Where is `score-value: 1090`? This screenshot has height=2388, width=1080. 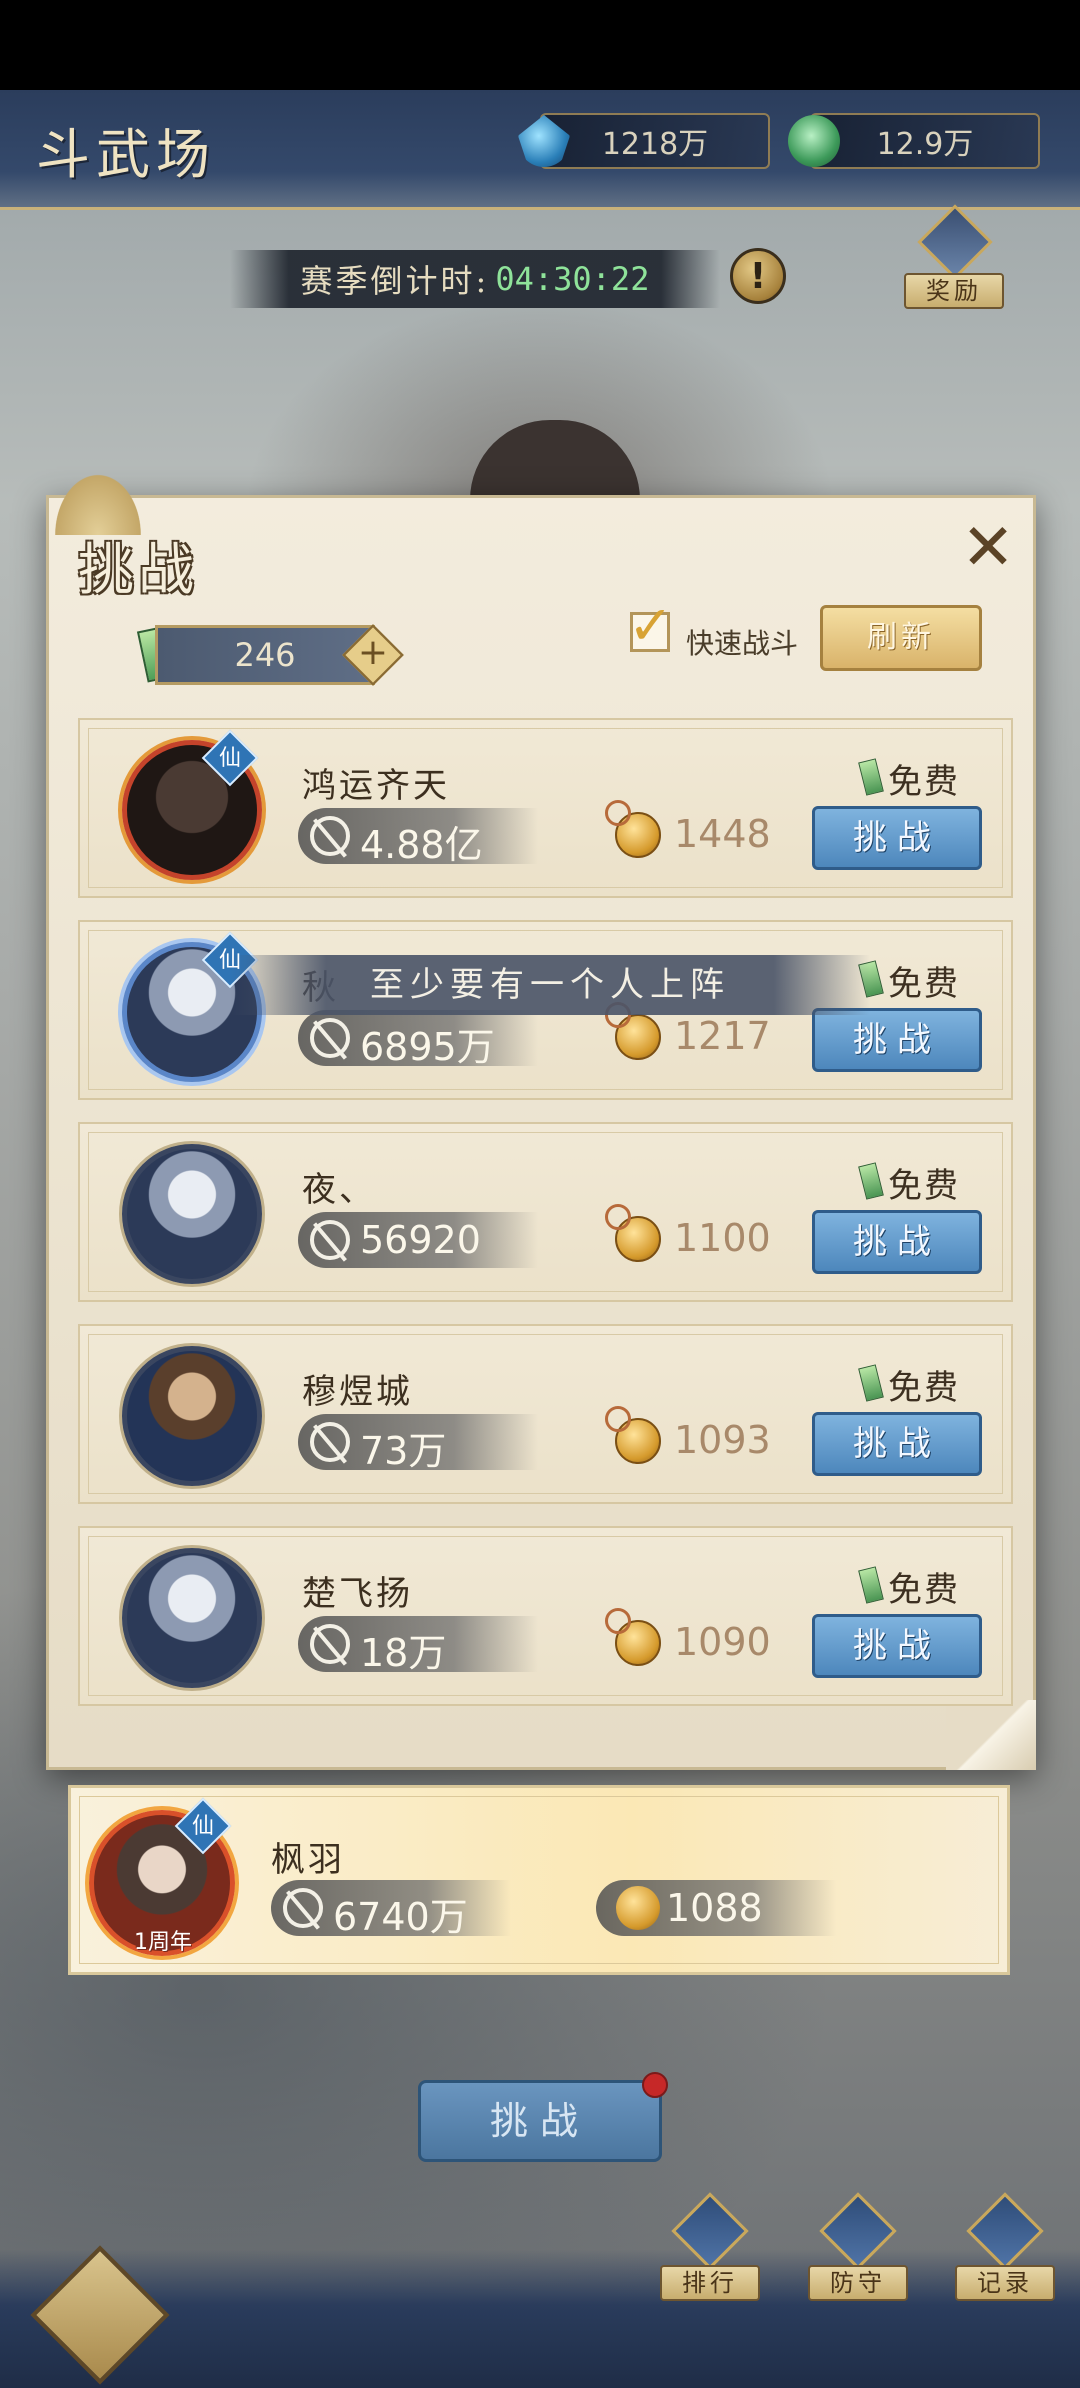
score-value: 1090 is located at coordinates (722, 1642).